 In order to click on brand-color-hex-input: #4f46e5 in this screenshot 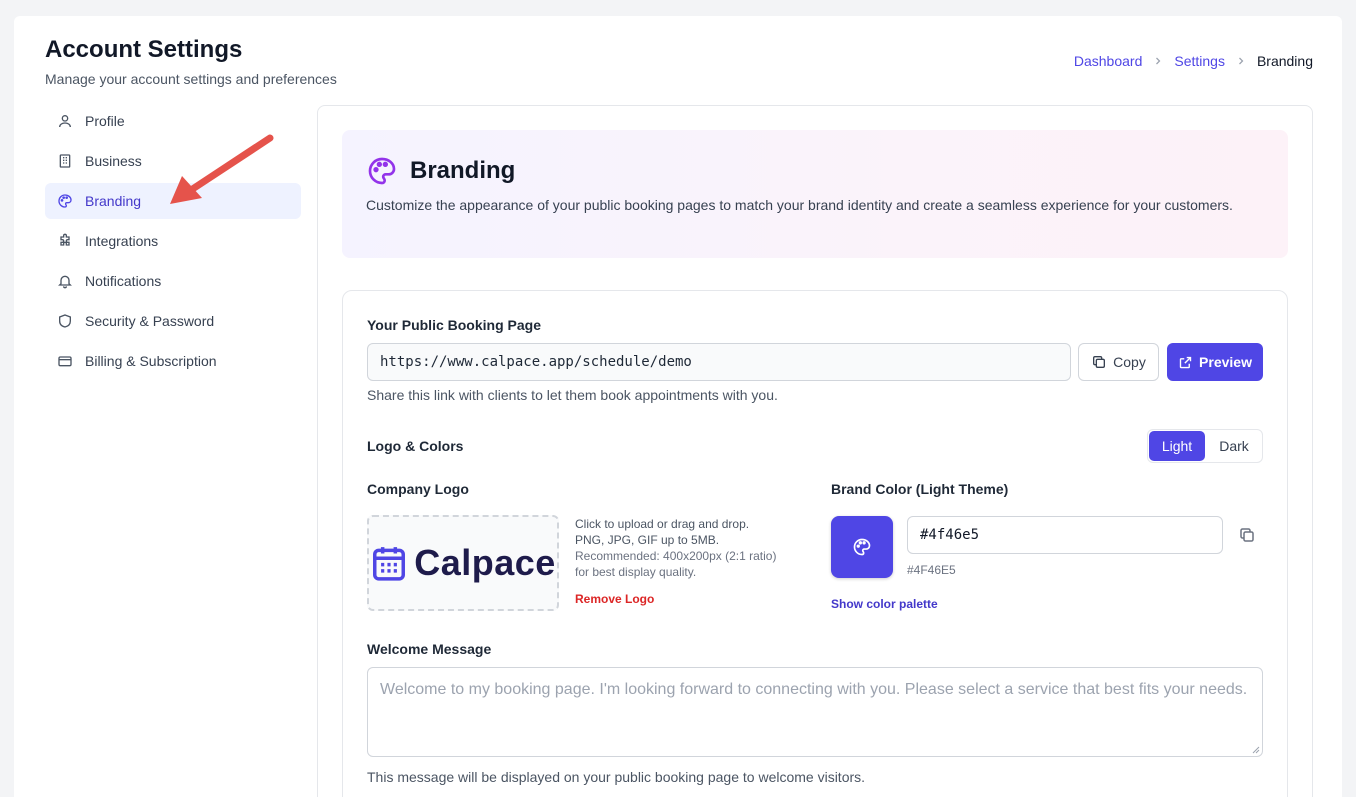, I will do `click(1065, 535)`.